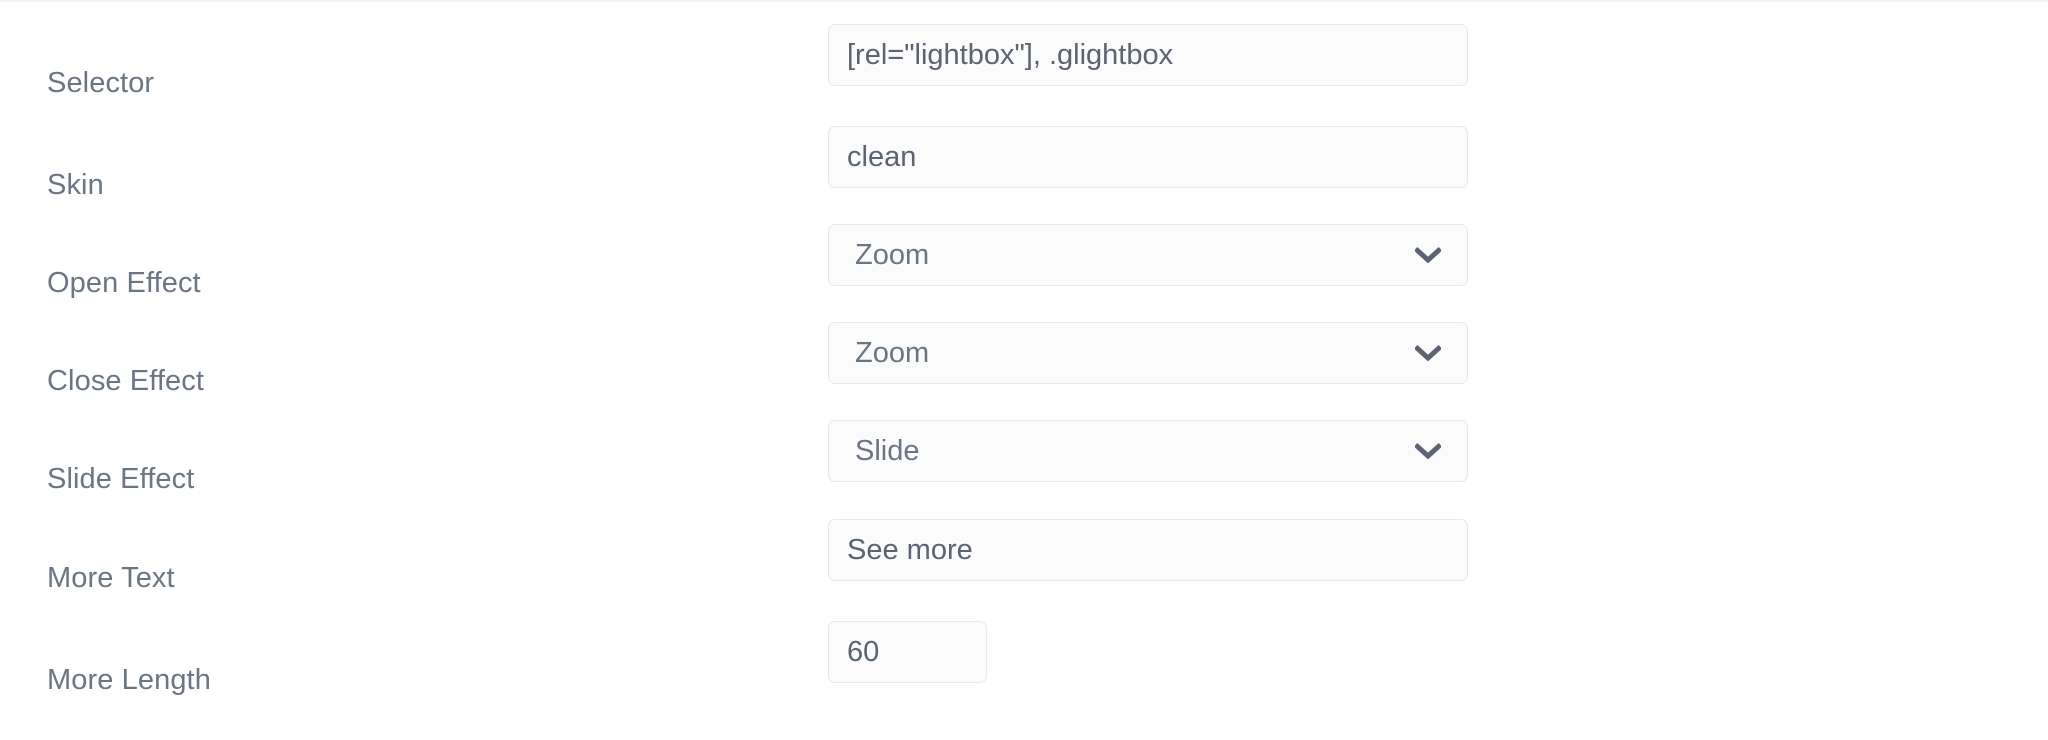 The width and height of the screenshot is (2048, 740). I want to click on more-length-input, so click(907, 652).